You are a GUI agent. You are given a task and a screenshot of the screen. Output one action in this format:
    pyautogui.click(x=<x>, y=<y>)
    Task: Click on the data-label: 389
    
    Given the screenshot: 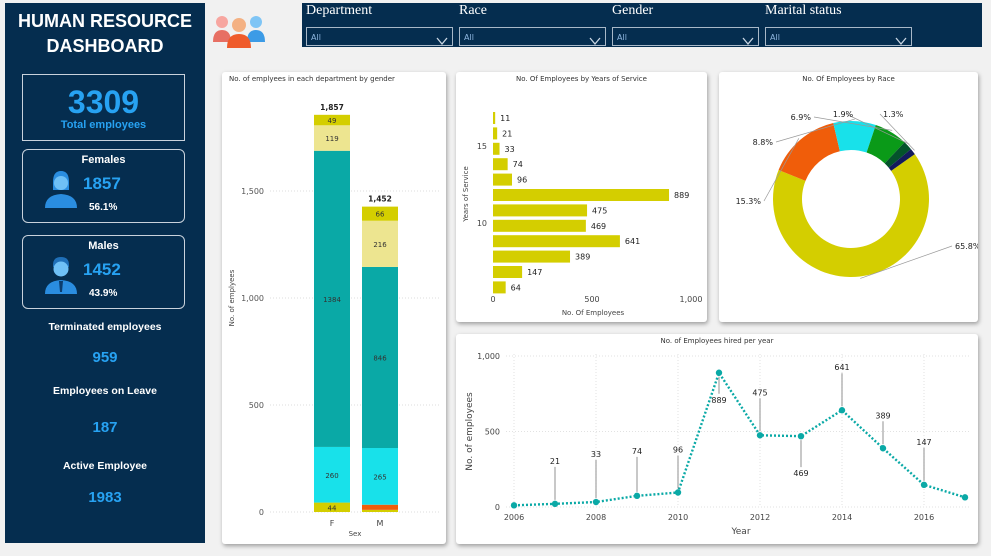 What is the action you would take?
    pyautogui.click(x=882, y=415)
    